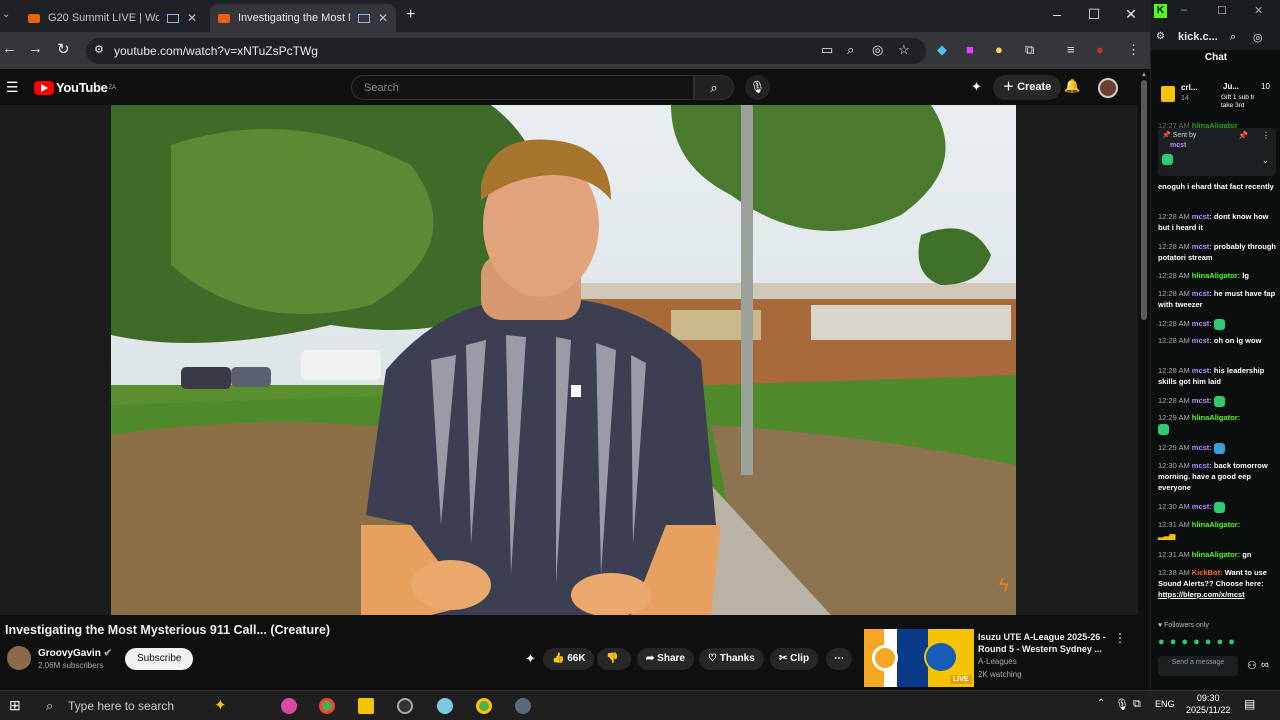 This screenshot has width=1280, height=720. Describe the element at coordinates (530, 659) in the screenshot. I see `ask-ai-icon: ✦` at that location.